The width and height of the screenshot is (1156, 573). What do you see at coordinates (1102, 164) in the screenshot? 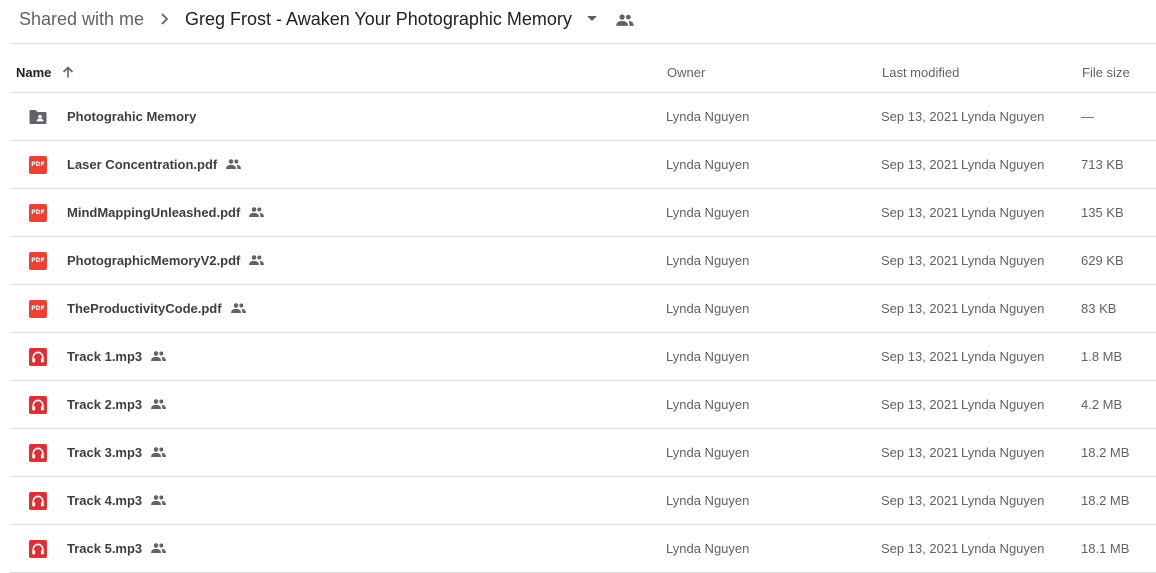
I see `file-size: 713 KB` at bounding box center [1102, 164].